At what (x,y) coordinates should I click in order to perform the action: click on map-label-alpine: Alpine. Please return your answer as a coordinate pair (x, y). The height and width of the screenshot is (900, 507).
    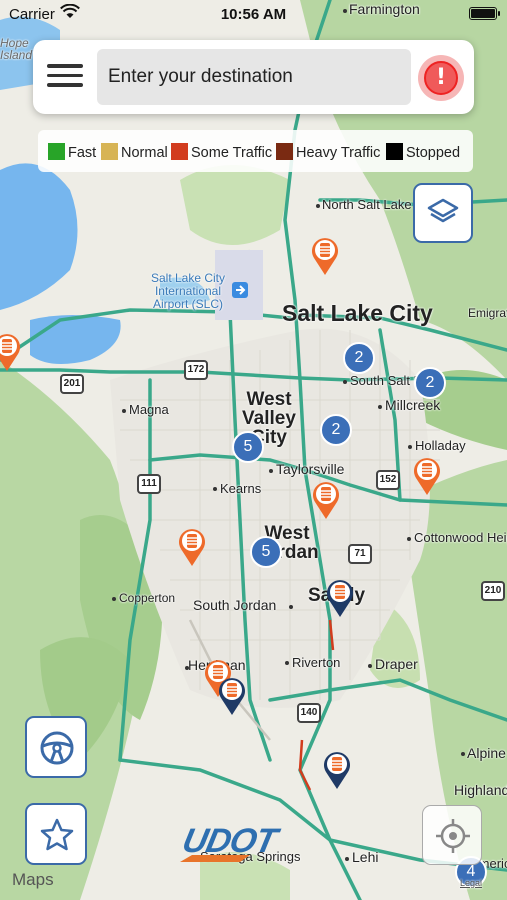
    Looking at the image, I should click on (486, 753).